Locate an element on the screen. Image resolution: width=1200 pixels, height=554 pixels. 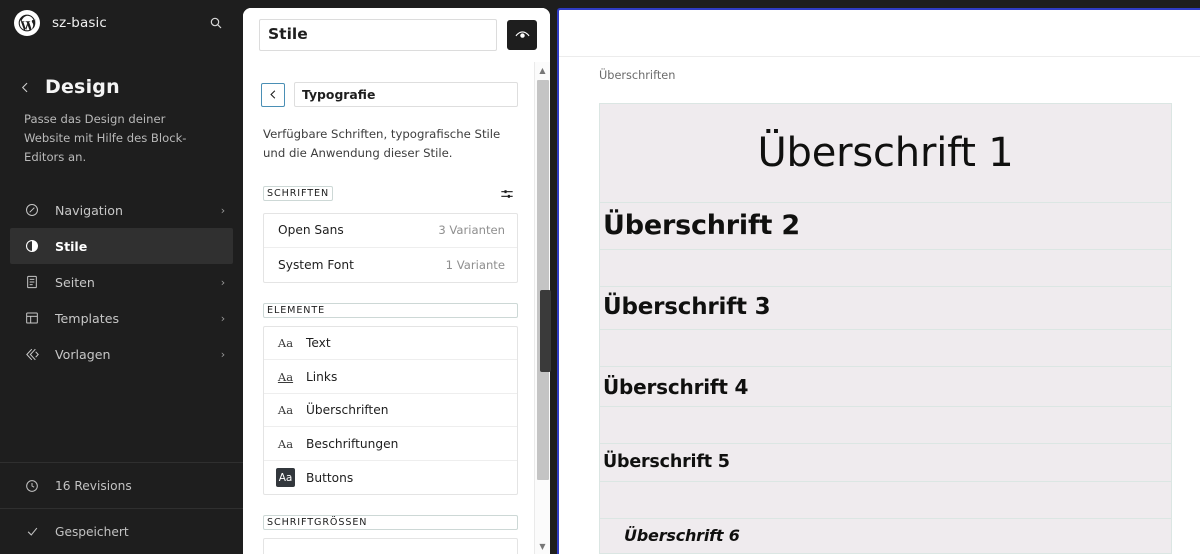
search-icon is located at coordinates (216, 23).